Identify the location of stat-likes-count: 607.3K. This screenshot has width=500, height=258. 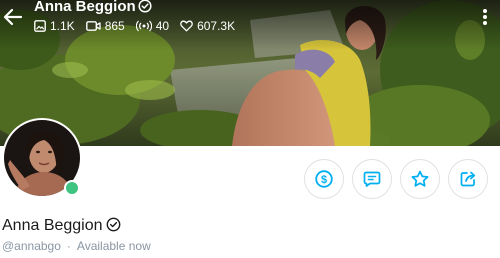
(216, 26).